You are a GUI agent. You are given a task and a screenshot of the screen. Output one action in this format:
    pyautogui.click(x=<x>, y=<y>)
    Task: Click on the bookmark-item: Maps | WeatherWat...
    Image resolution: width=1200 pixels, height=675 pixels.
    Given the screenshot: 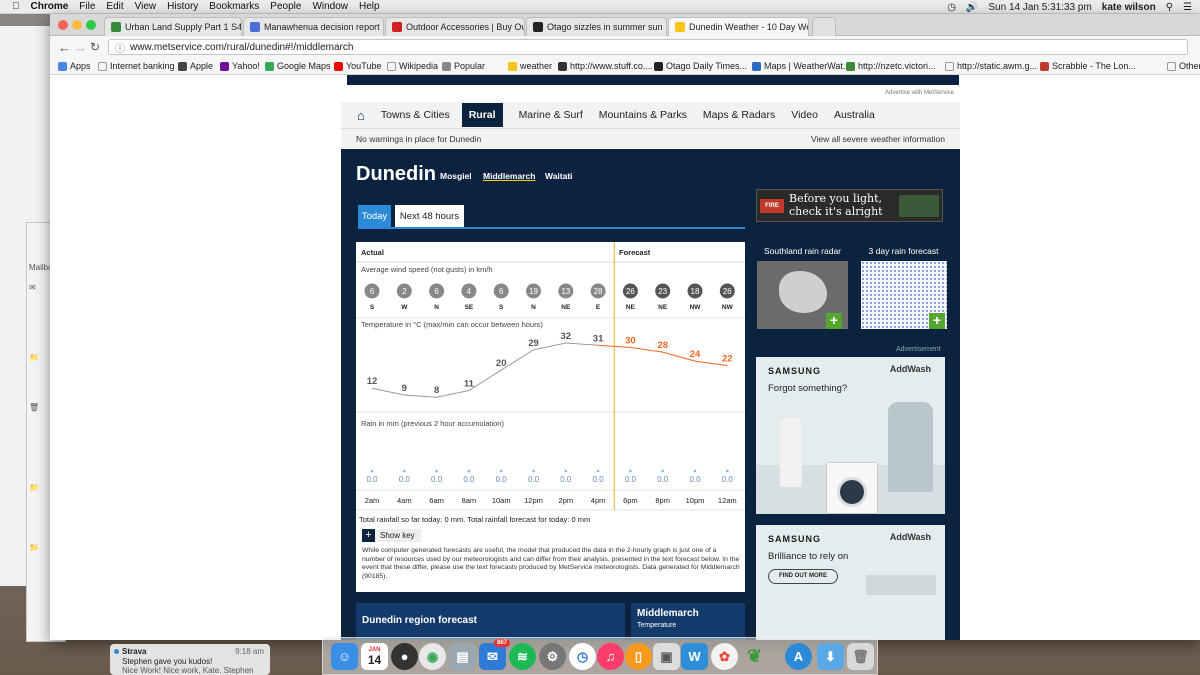 What is the action you would take?
    pyautogui.click(x=801, y=66)
    